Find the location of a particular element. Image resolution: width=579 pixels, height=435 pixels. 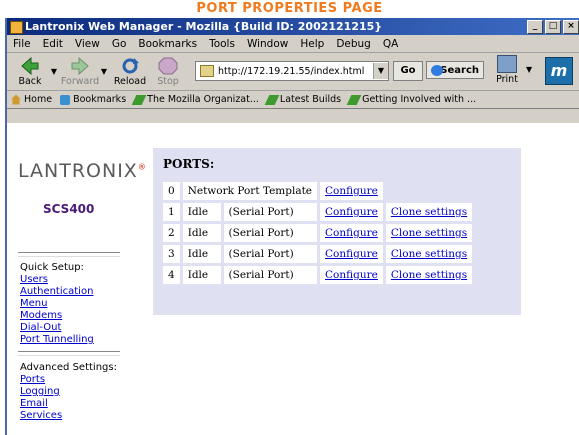

quick-setup-heading: Quick Setup: is located at coordinates (52, 267).